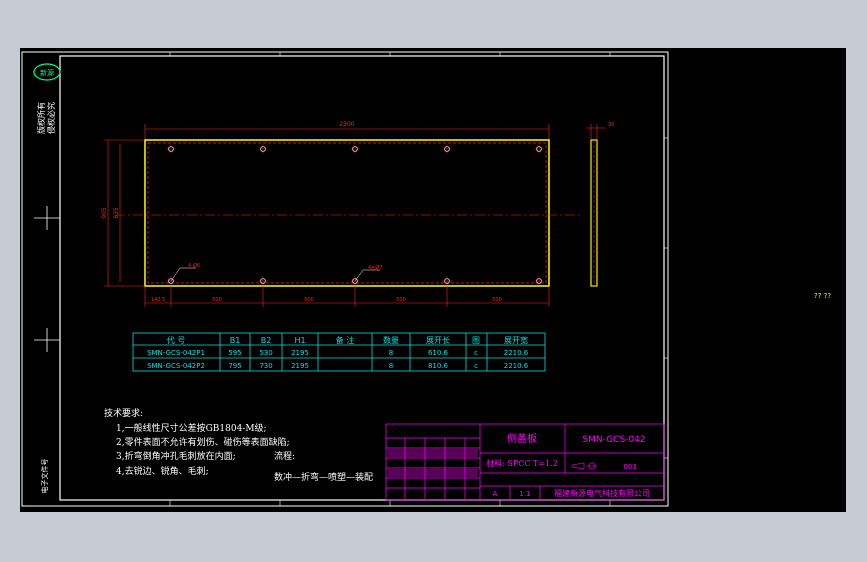  What do you see at coordinates (438, 340) in the screenshot?
I see `th-flat-length: 展开长` at bounding box center [438, 340].